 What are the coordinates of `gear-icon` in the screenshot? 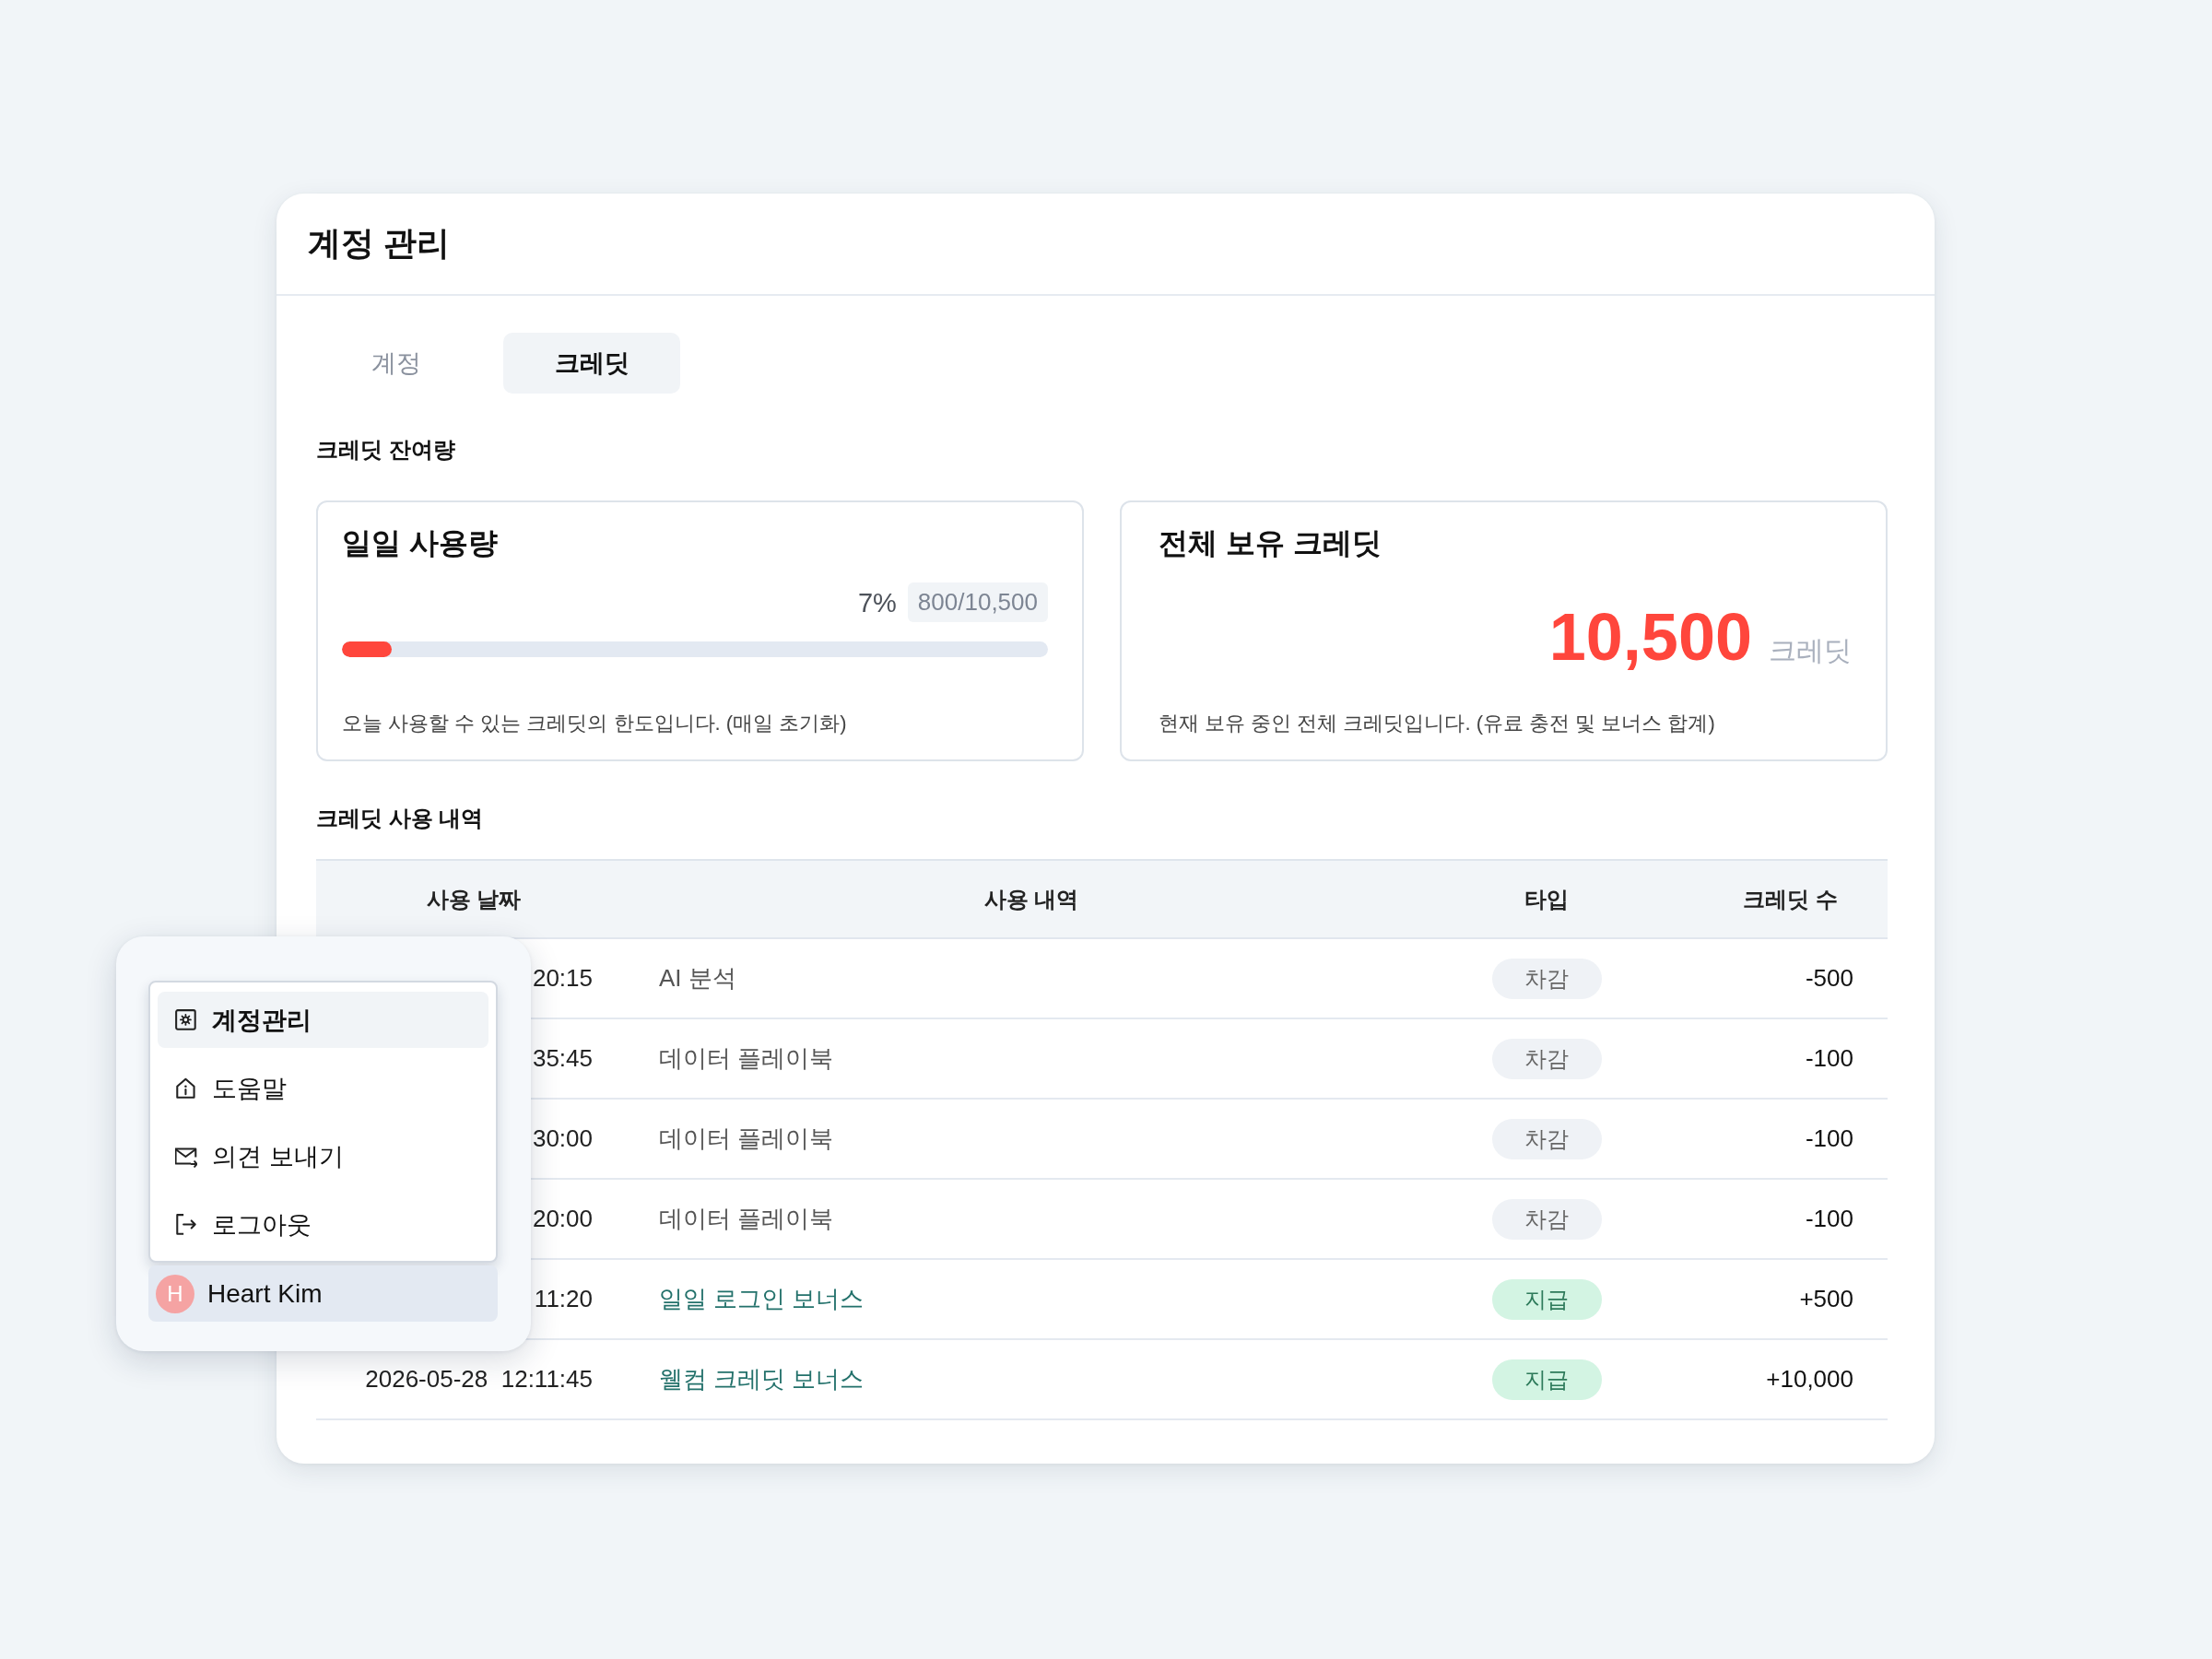 It's located at (186, 1019).